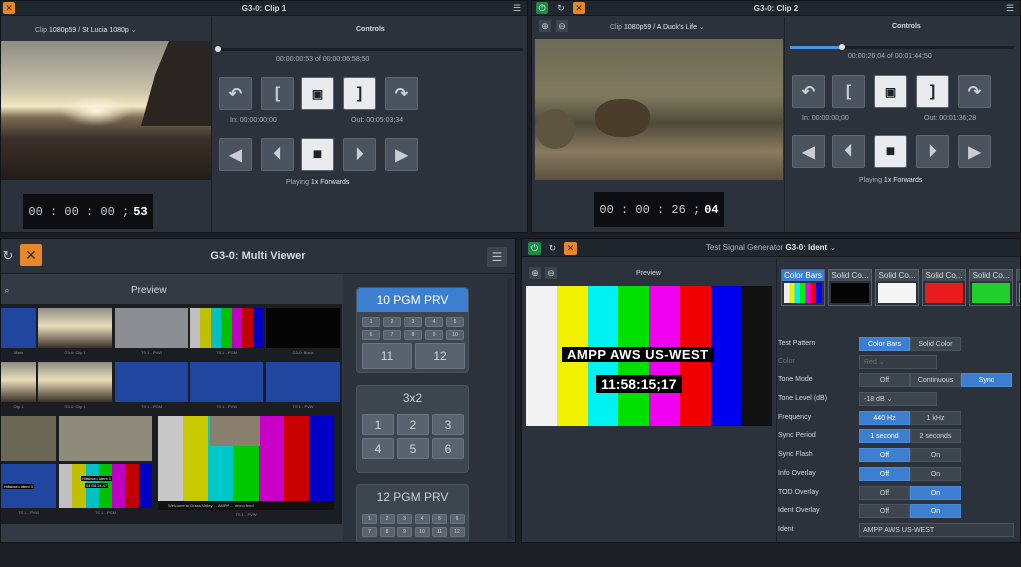  What do you see at coordinates (7, 290) in the screenshot?
I see `zoom-icon: ⌕` at bounding box center [7, 290].